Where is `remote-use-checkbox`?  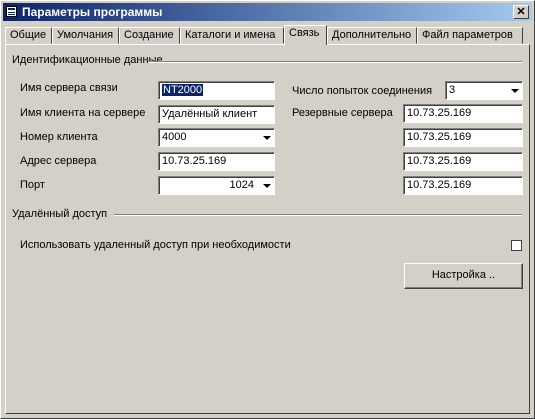
remote-use-checkbox is located at coordinates (516, 245).